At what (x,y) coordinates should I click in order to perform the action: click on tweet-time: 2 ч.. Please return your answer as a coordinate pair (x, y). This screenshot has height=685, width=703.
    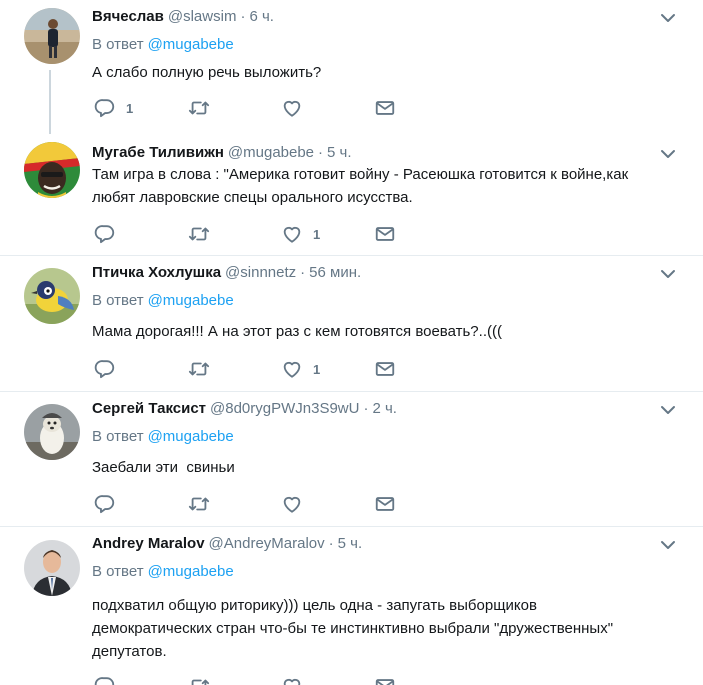
    Looking at the image, I should click on (384, 408).